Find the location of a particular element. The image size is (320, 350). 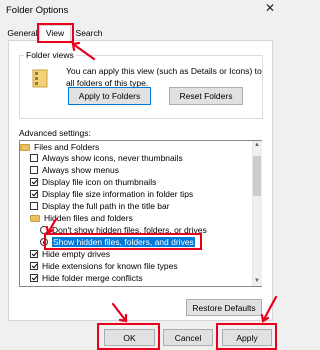

checkbox-always-show-menus: Always show menus is located at coordinates (69, 170).